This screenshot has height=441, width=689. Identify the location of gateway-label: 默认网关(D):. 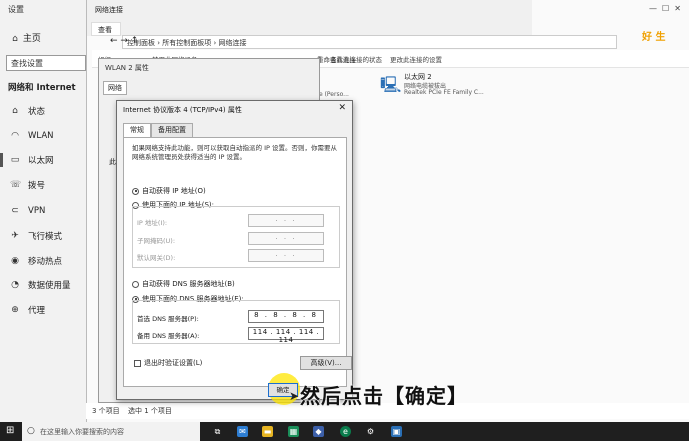
(156, 258).